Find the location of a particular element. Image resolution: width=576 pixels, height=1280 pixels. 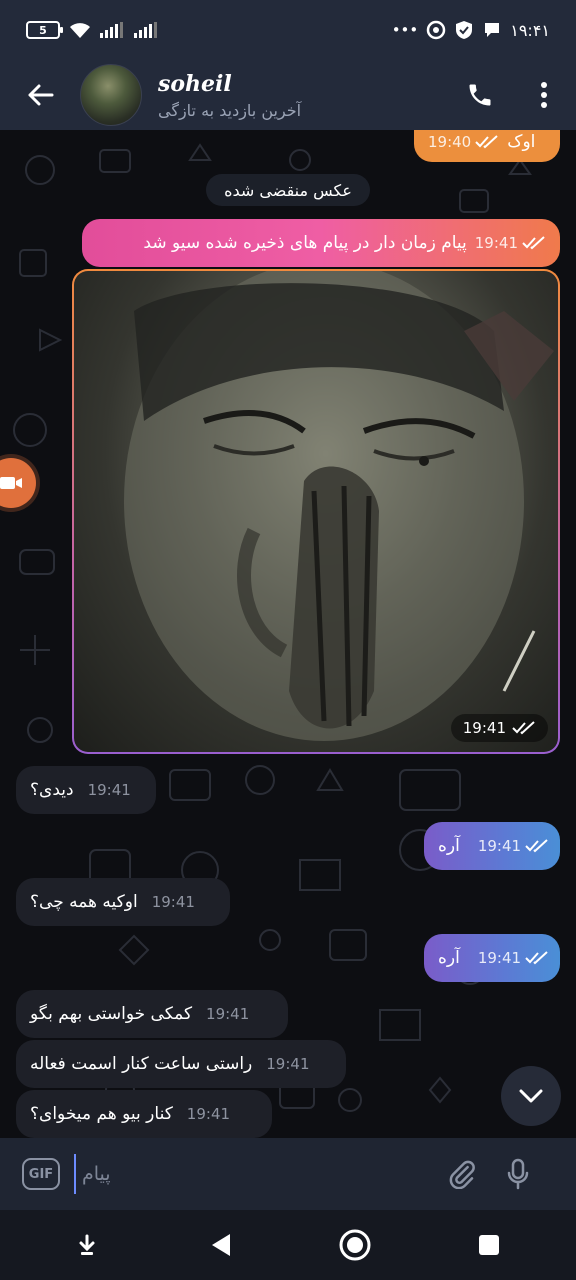

chat-bubble-icon is located at coordinates (492, 30).